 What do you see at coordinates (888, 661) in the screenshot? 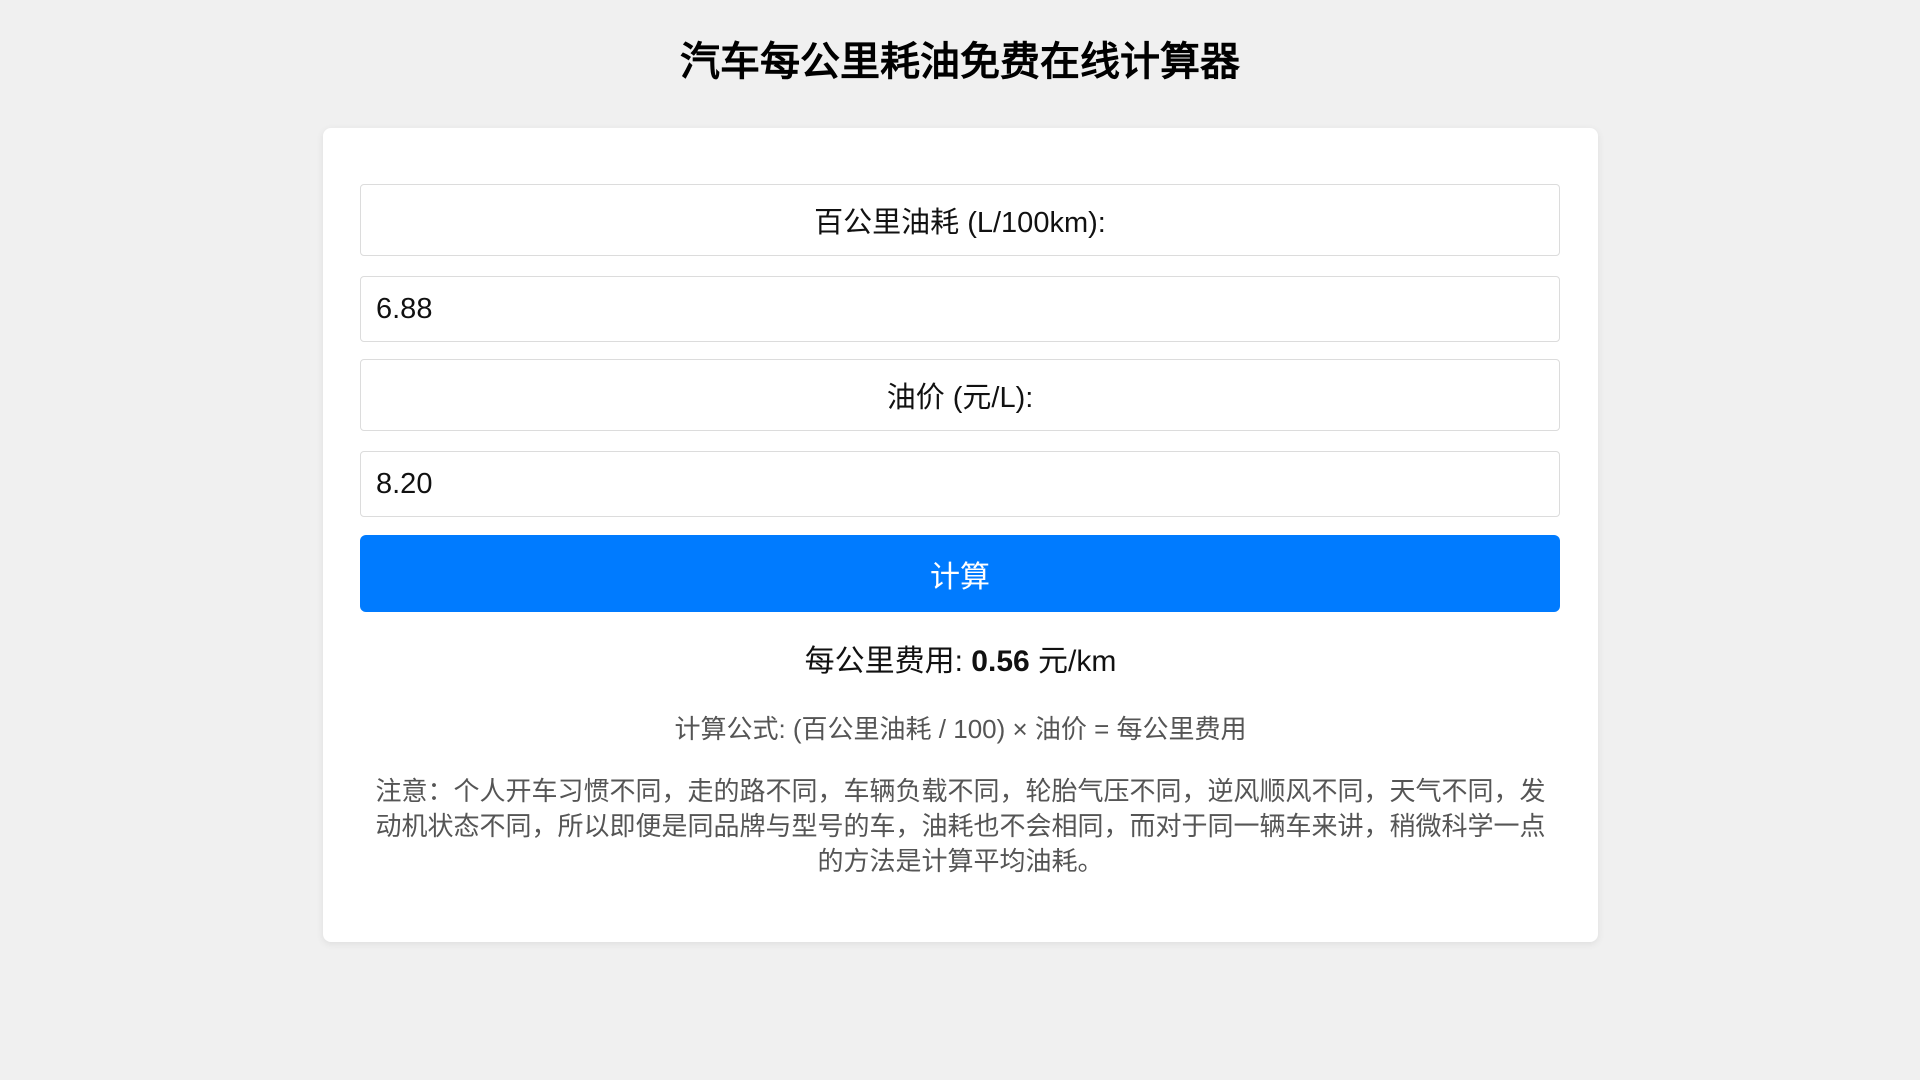
I see `result-prefix: 每公里费用:` at bounding box center [888, 661].